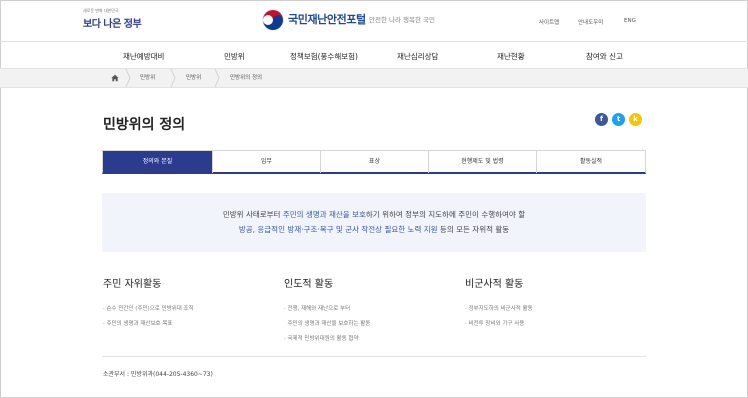 This screenshot has height=398, width=748. I want to click on definition-highlight: 주민의 생명과 재산을 보호, so click(324, 214).